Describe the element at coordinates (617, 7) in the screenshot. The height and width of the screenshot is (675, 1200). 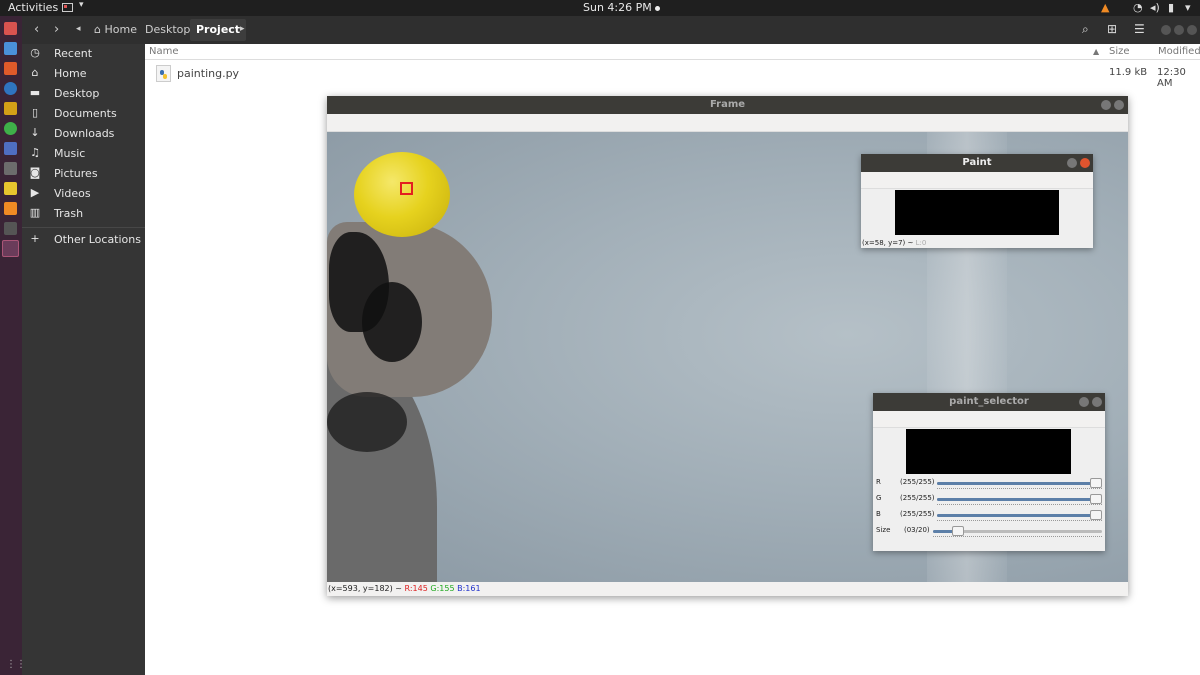
I see `clock-text: Sun 4:26 PM` at that location.